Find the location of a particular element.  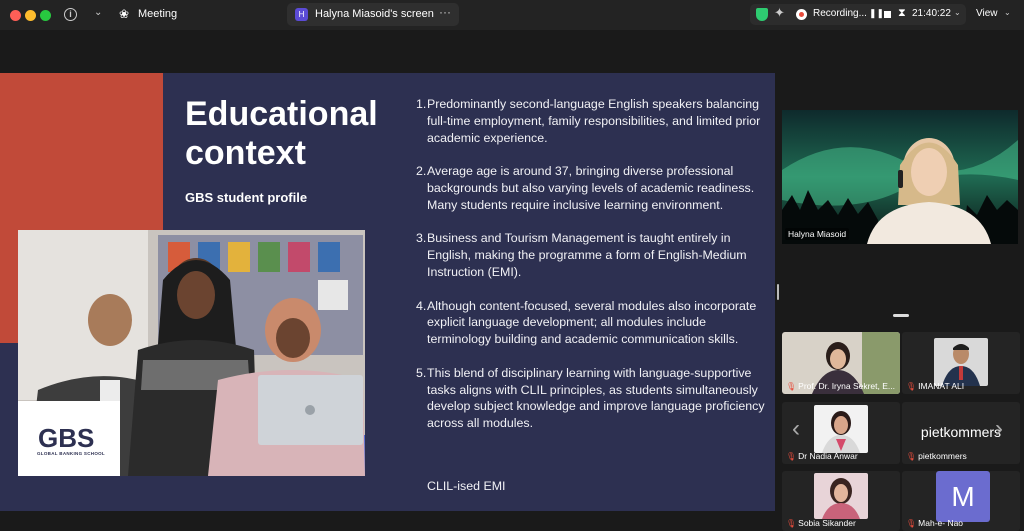

paw-icon: ❀ is located at coordinates (124, 14).